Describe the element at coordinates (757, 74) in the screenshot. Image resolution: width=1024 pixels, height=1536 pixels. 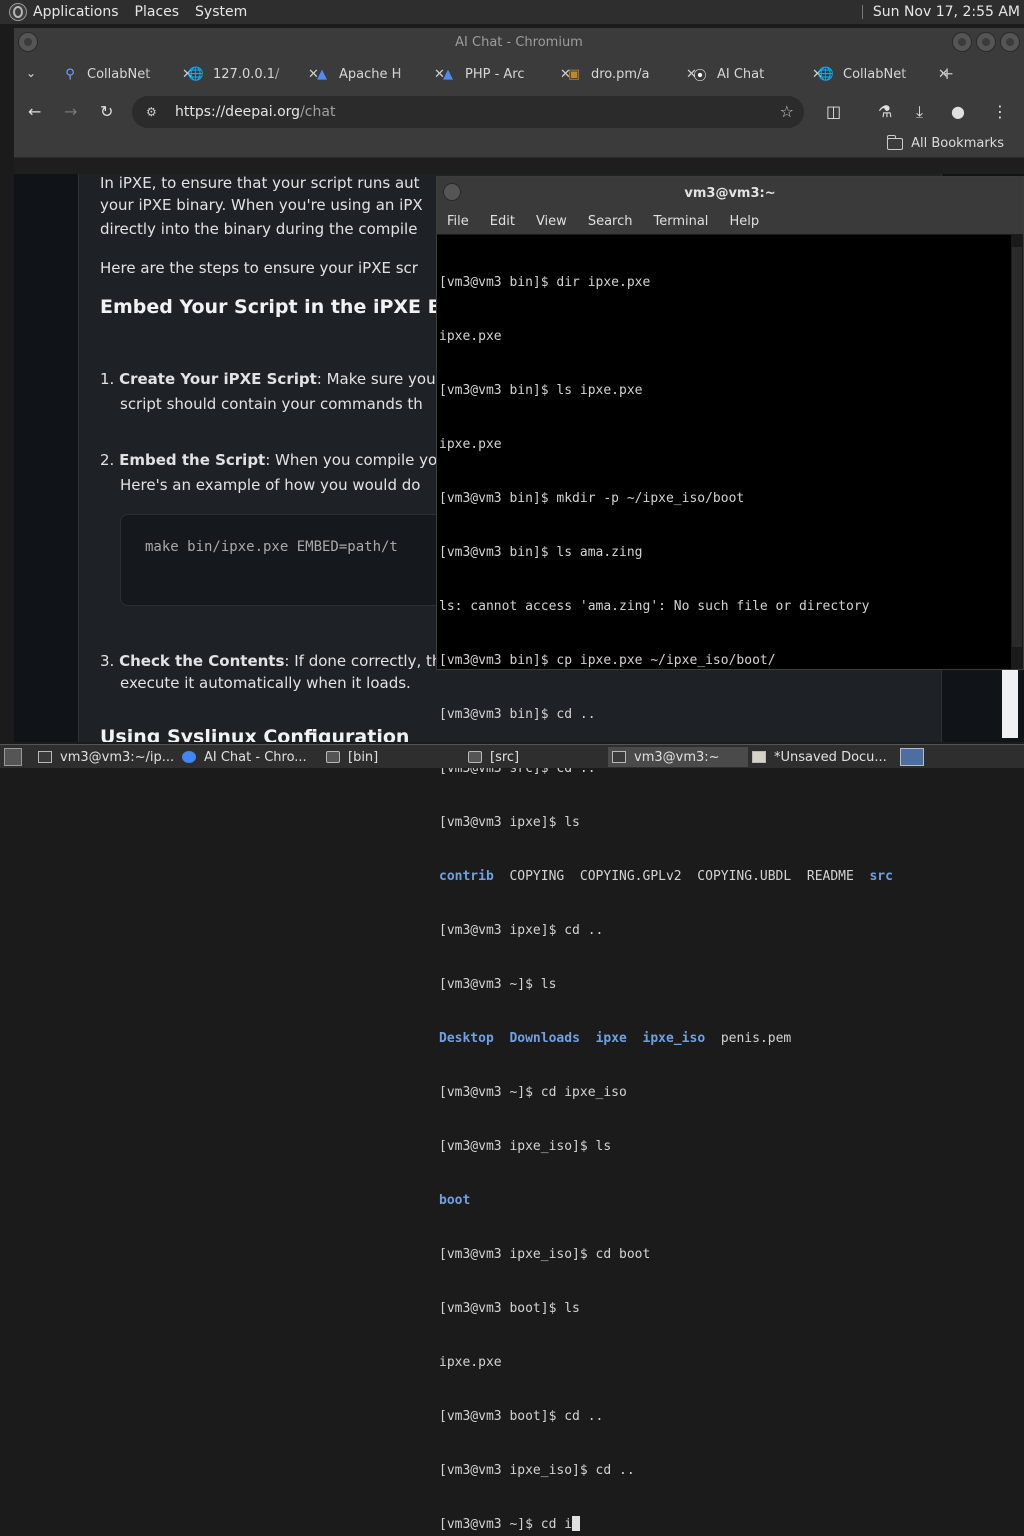
I see `tab-ai-chat: ⦿ AI Chat ✕` at that location.